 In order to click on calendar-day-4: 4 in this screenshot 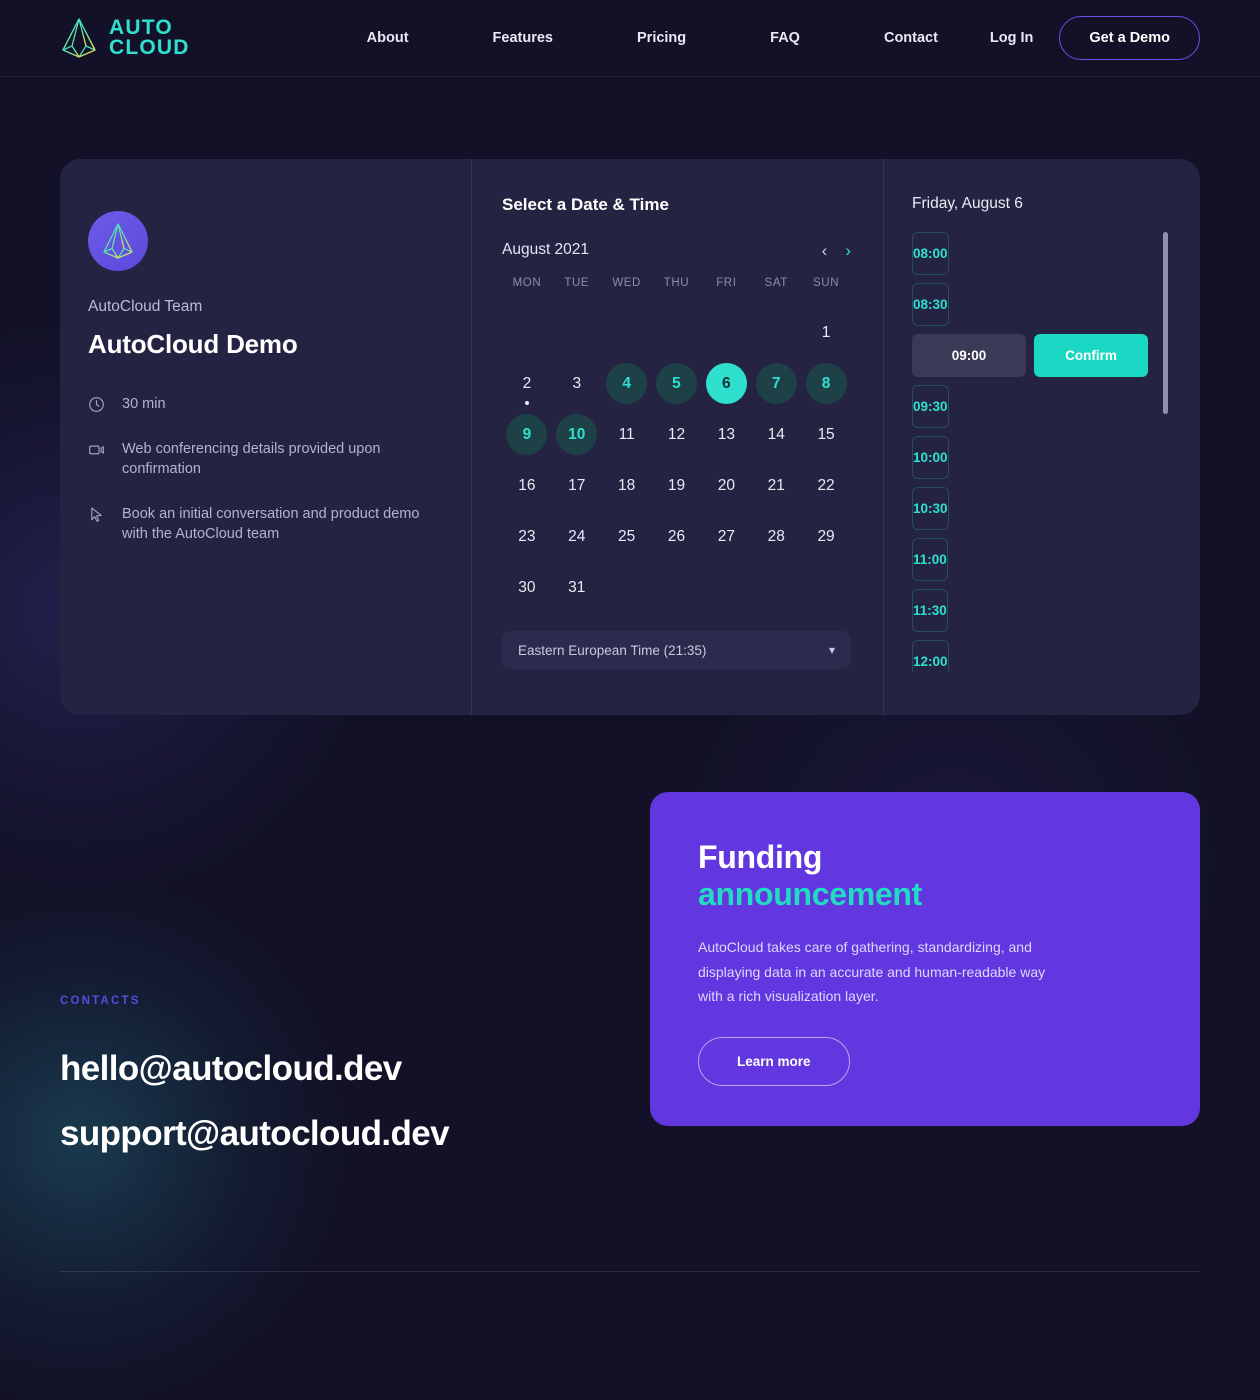, I will do `click(627, 383)`.